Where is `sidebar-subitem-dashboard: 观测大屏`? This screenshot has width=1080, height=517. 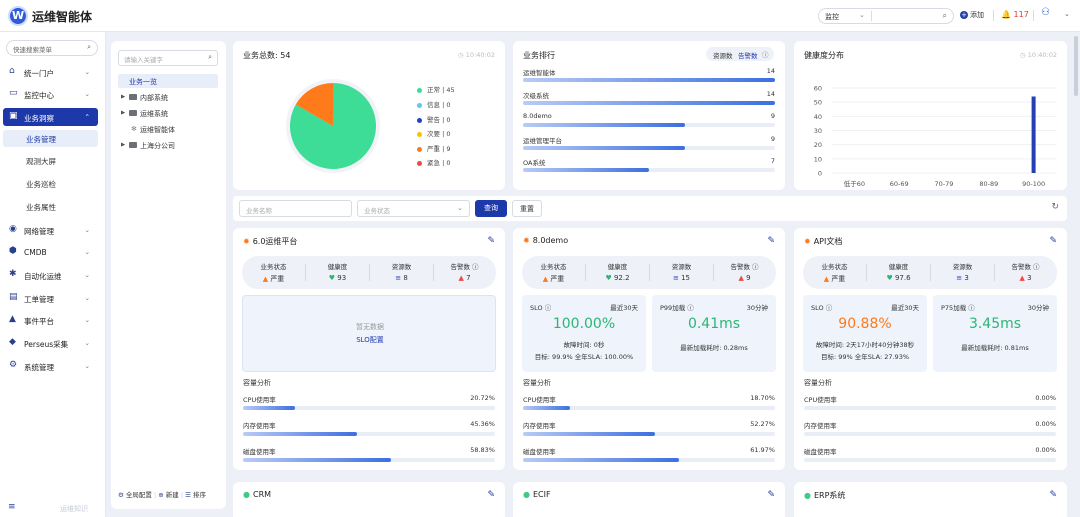 sidebar-subitem-dashboard: 观测大屏 is located at coordinates (50, 160).